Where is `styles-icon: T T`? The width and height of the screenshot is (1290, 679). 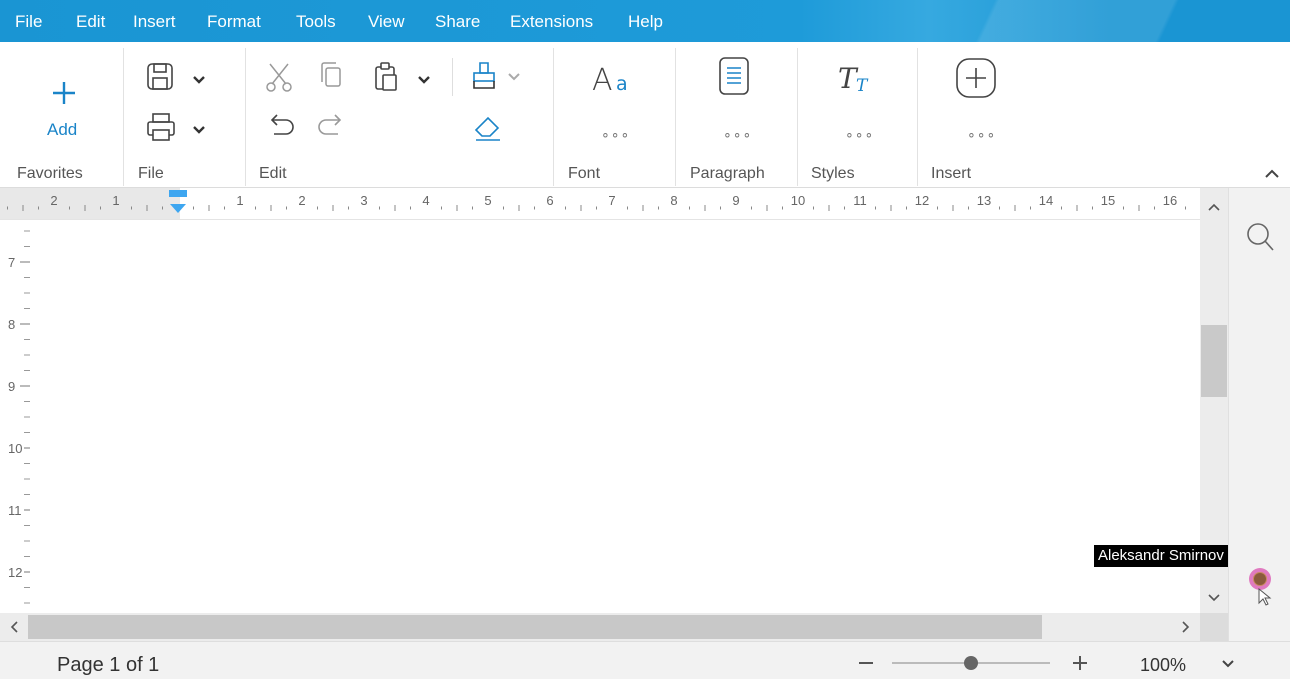
styles-icon: T T is located at coordinates (853, 79).